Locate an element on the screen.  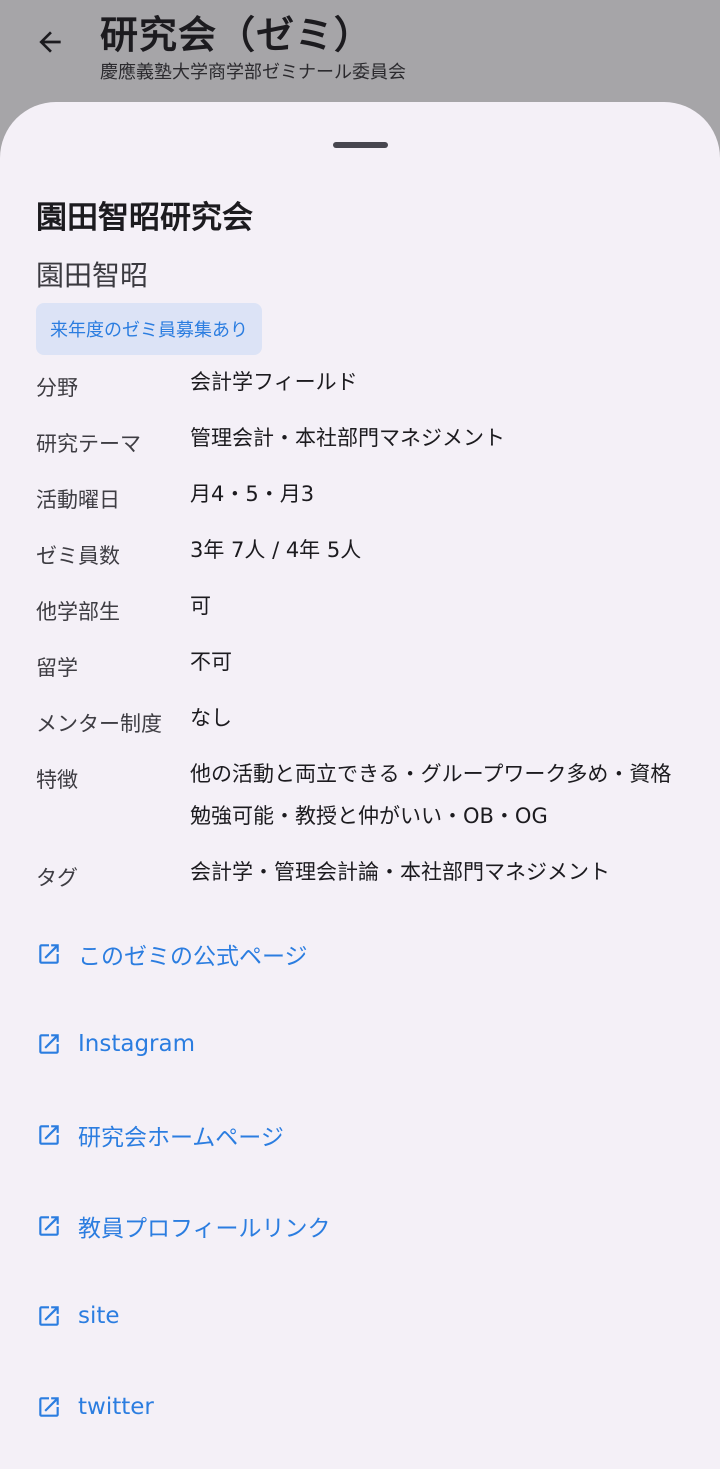
site-link: site is located at coordinates (78, 1316).